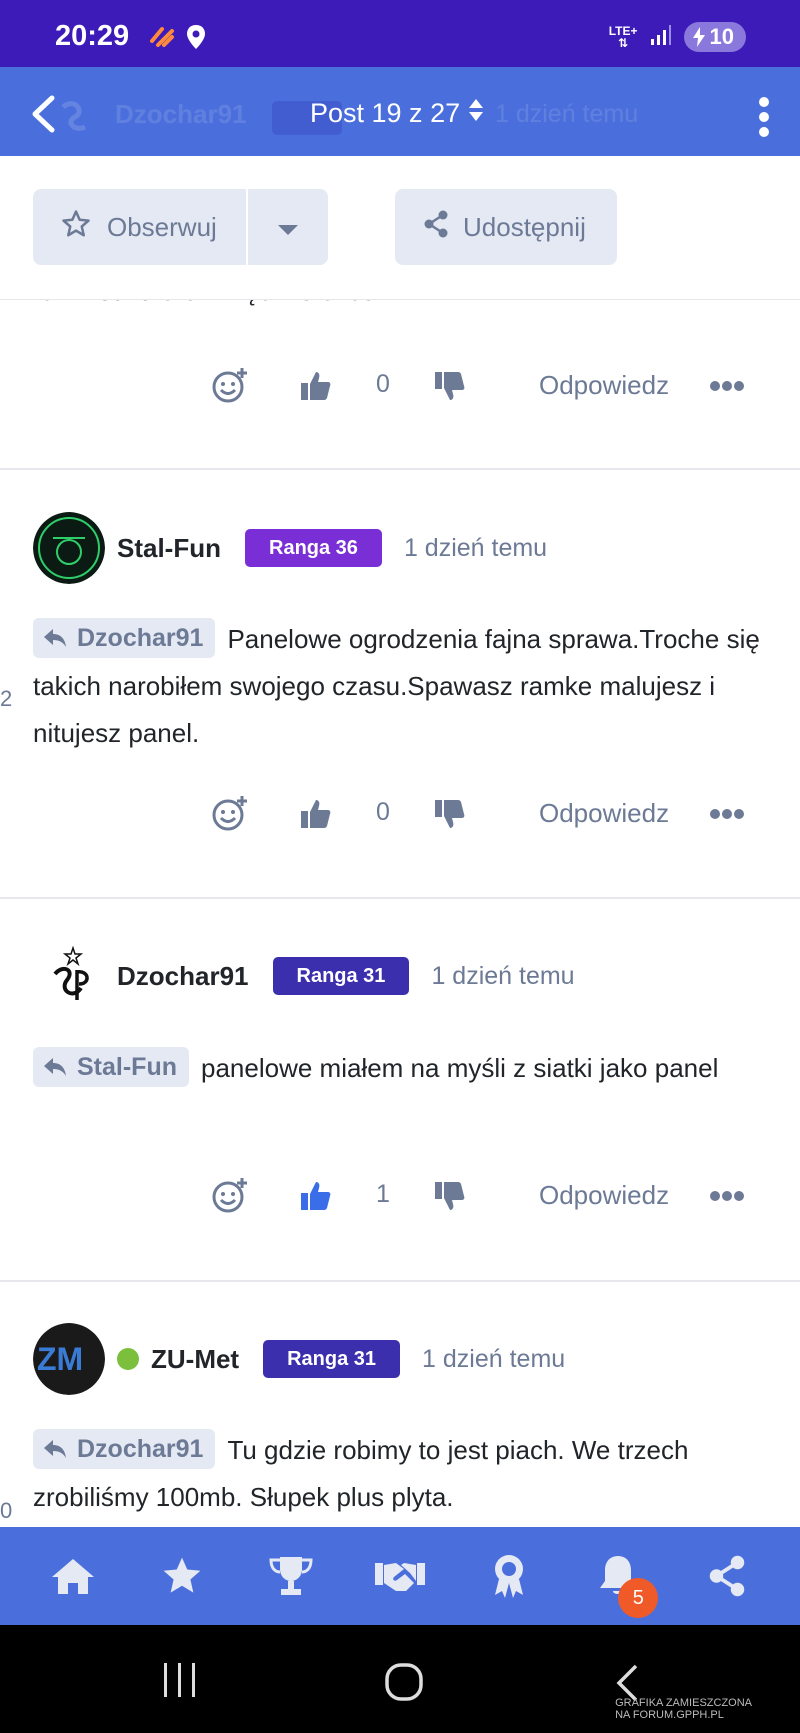 This screenshot has width=800, height=1733. What do you see at coordinates (6, 698) in the screenshot?
I see `edge-number: 2` at bounding box center [6, 698].